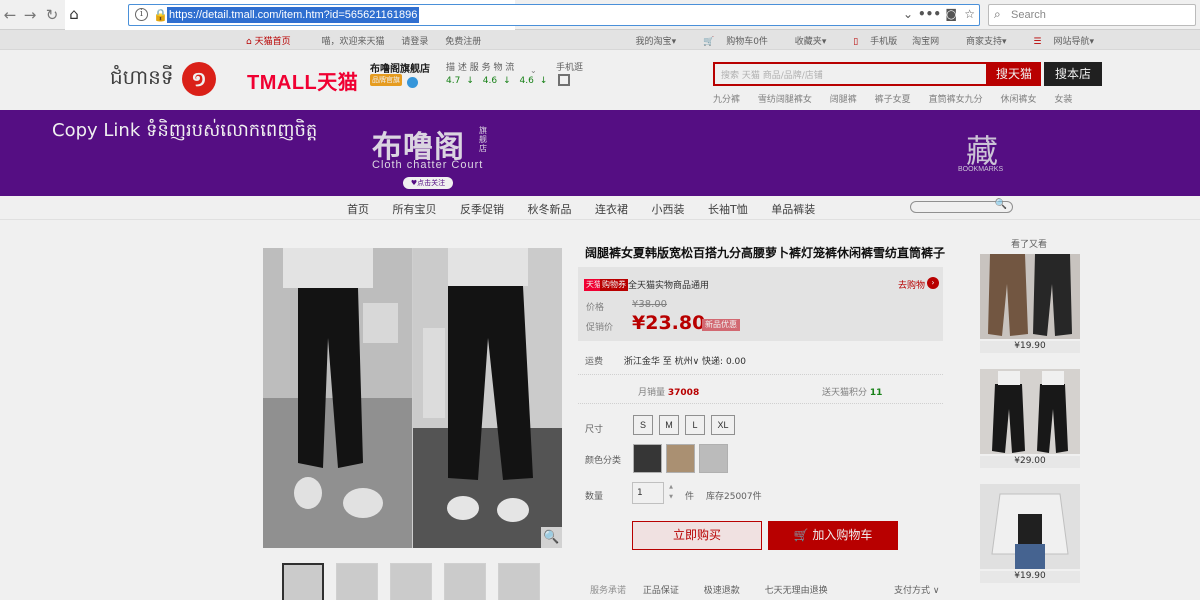 Image resolution: width=1200 pixels, height=600 pixels. Describe the element at coordinates (850, 74) in the screenshot. I see `site-search-input: 搜索 天猫 商品/品牌/店铺` at that location.